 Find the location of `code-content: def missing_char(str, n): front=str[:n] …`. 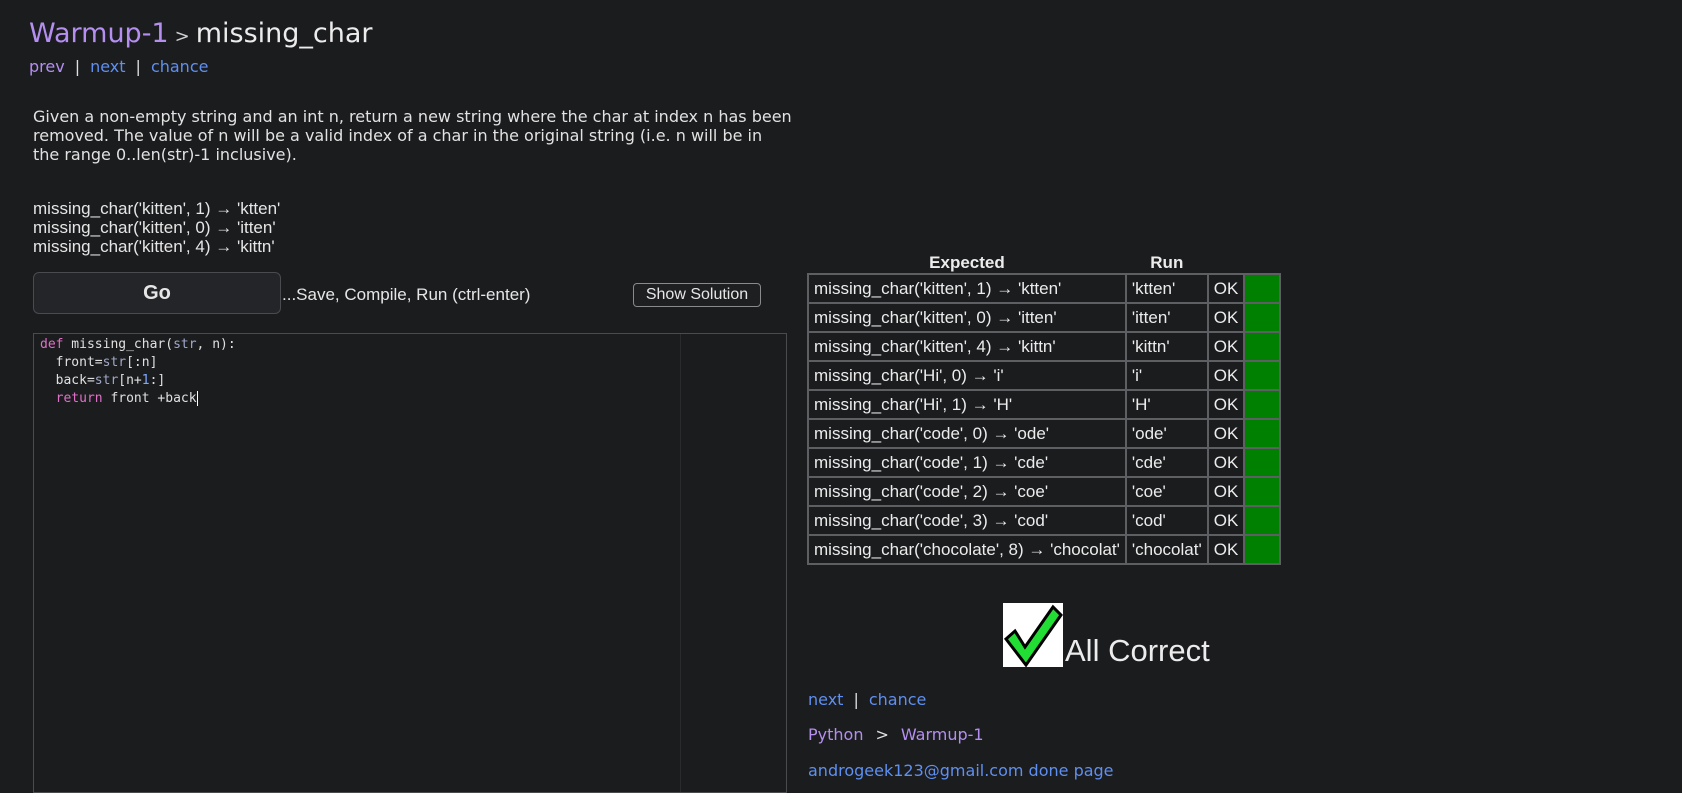

code-content: def missing_char(str, n): front=str[:n] … is located at coordinates (138, 372).